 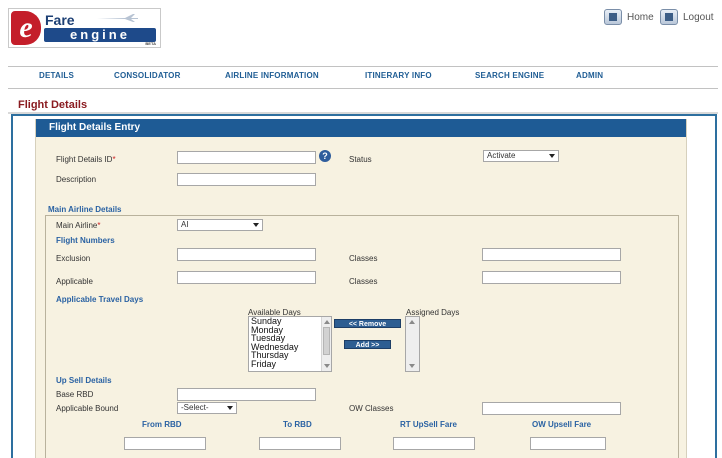 I want to click on rt-upsell-fare-input, so click(x=434, y=443).